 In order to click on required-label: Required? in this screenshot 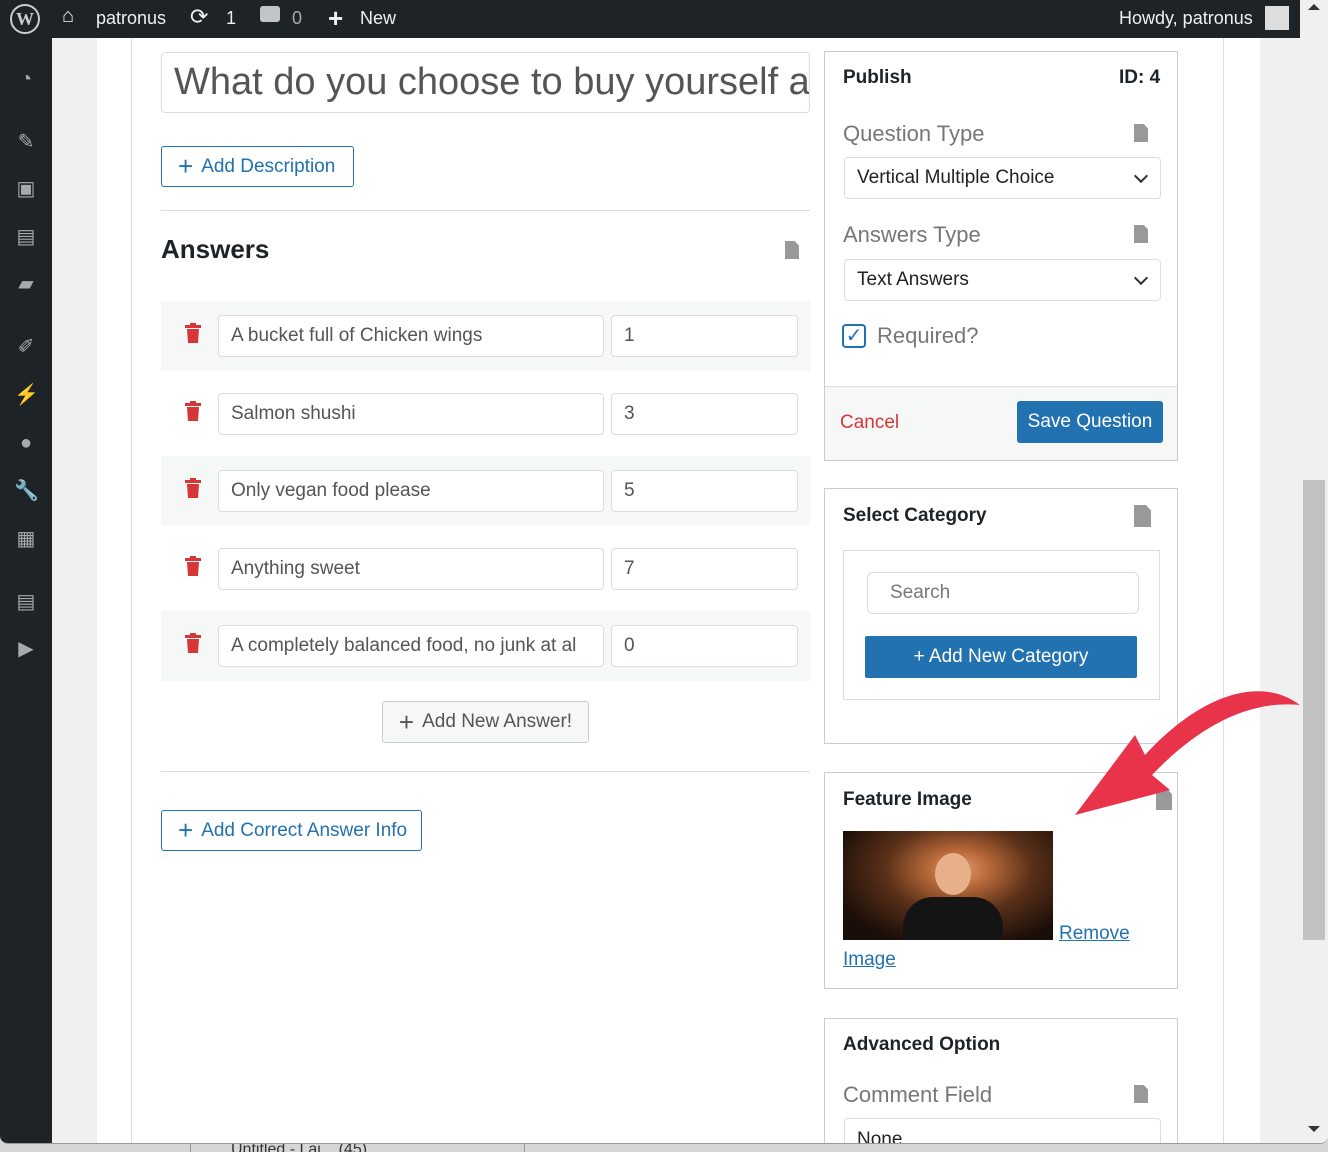, I will do `click(928, 335)`.